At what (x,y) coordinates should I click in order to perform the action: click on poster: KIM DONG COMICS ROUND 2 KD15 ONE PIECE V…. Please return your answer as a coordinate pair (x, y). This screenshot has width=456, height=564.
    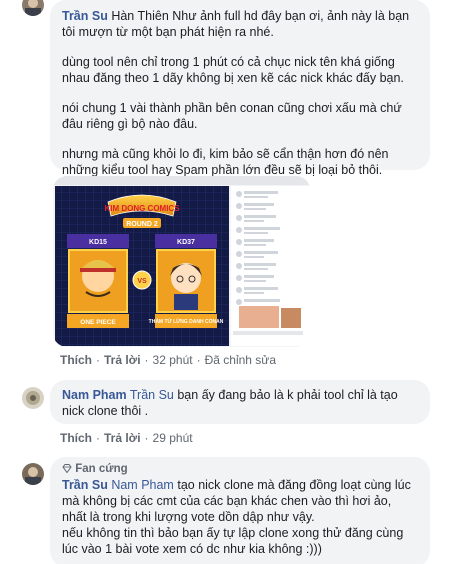
    Looking at the image, I should click on (142, 266).